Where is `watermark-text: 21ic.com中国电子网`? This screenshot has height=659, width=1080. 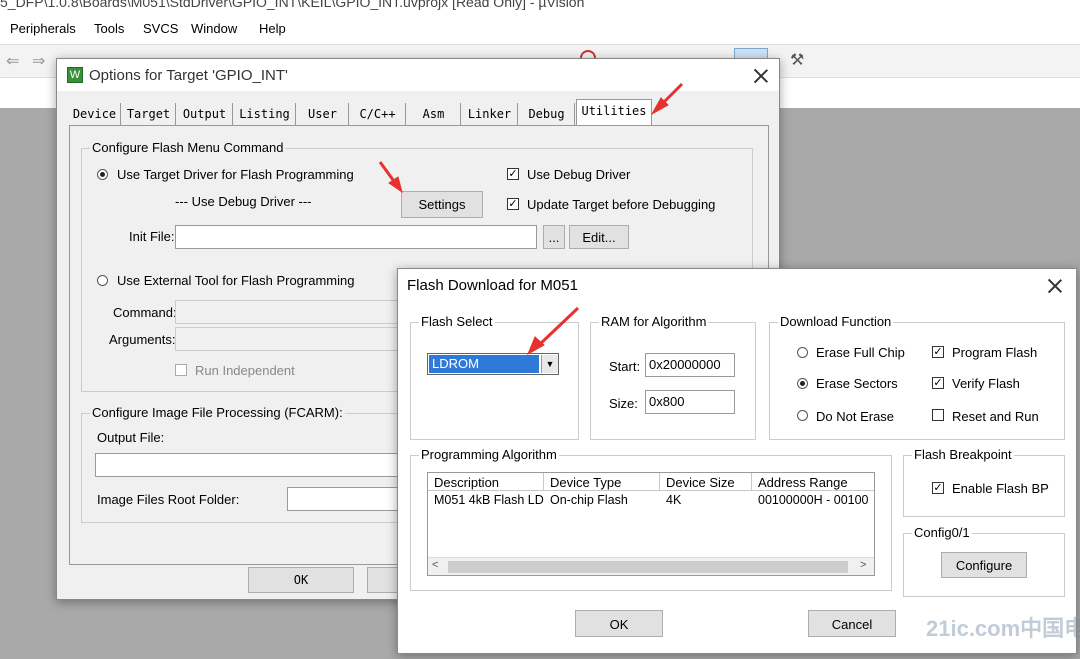 watermark-text: 21ic.com中国电子网 is located at coordinates (1003, 628).